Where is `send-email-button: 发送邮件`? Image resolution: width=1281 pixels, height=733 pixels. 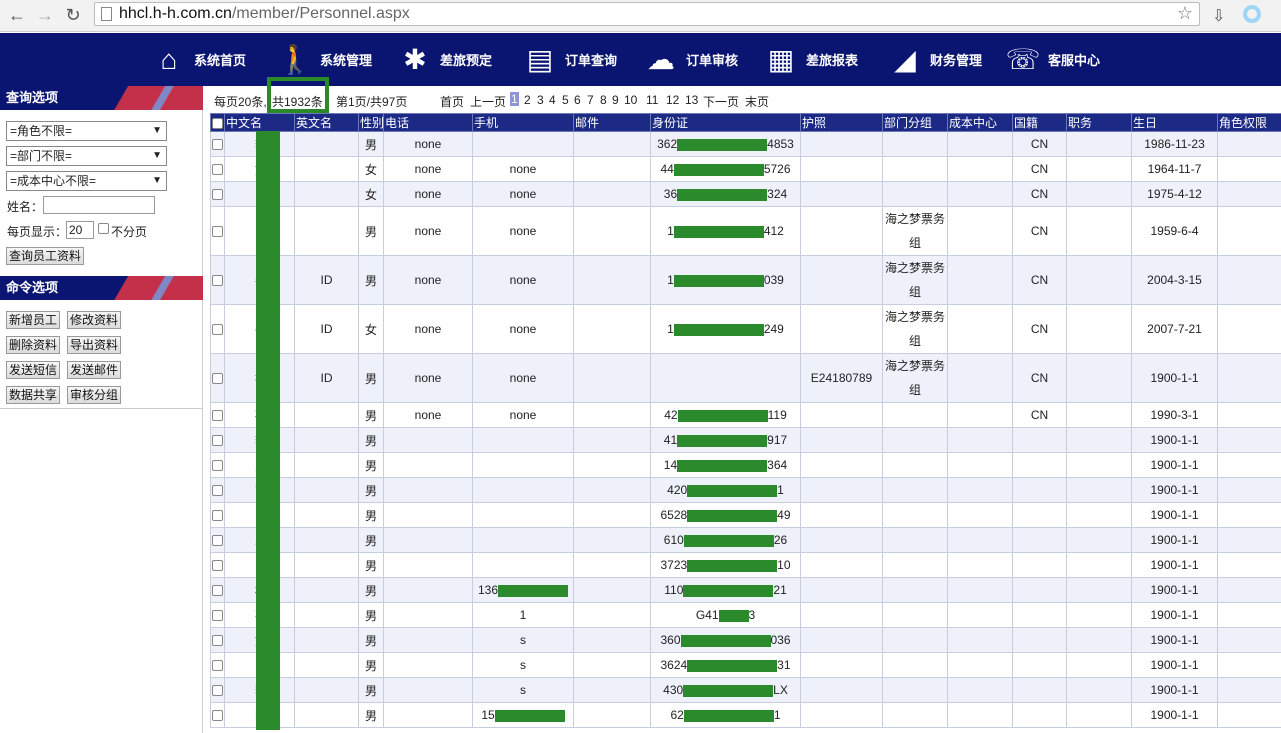 send-email-button: 发送邮件 is located at coordinates (94, 370).